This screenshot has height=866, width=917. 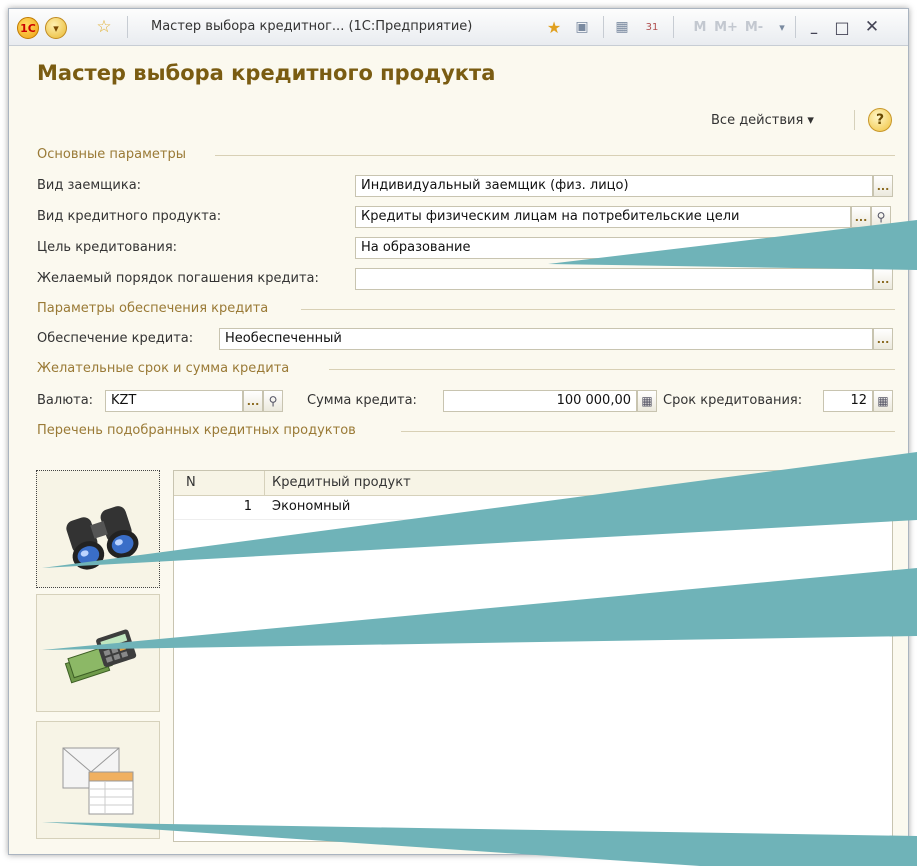 I want to click on purpose-field: На образование, so click(x=624, y=248).